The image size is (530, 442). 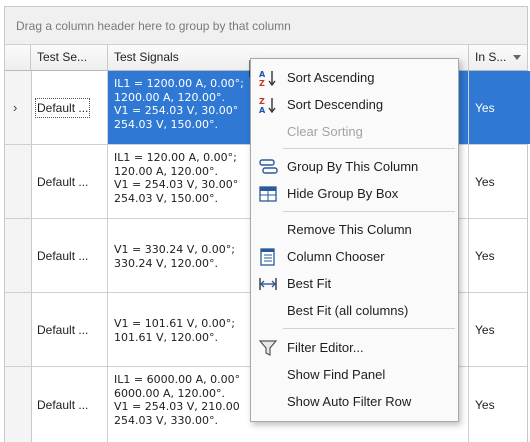 I want to click on sort-ascending-icon: A Z, so click(x=267, y=78).